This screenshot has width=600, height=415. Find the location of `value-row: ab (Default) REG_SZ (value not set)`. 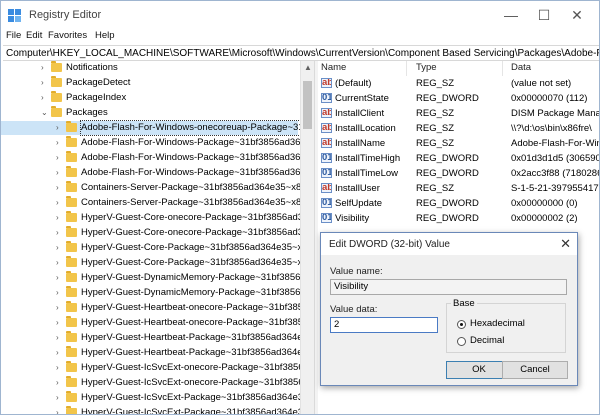

value-row: ab (Default) REG_SZ (value not set) is located at coordinates (458, 84).